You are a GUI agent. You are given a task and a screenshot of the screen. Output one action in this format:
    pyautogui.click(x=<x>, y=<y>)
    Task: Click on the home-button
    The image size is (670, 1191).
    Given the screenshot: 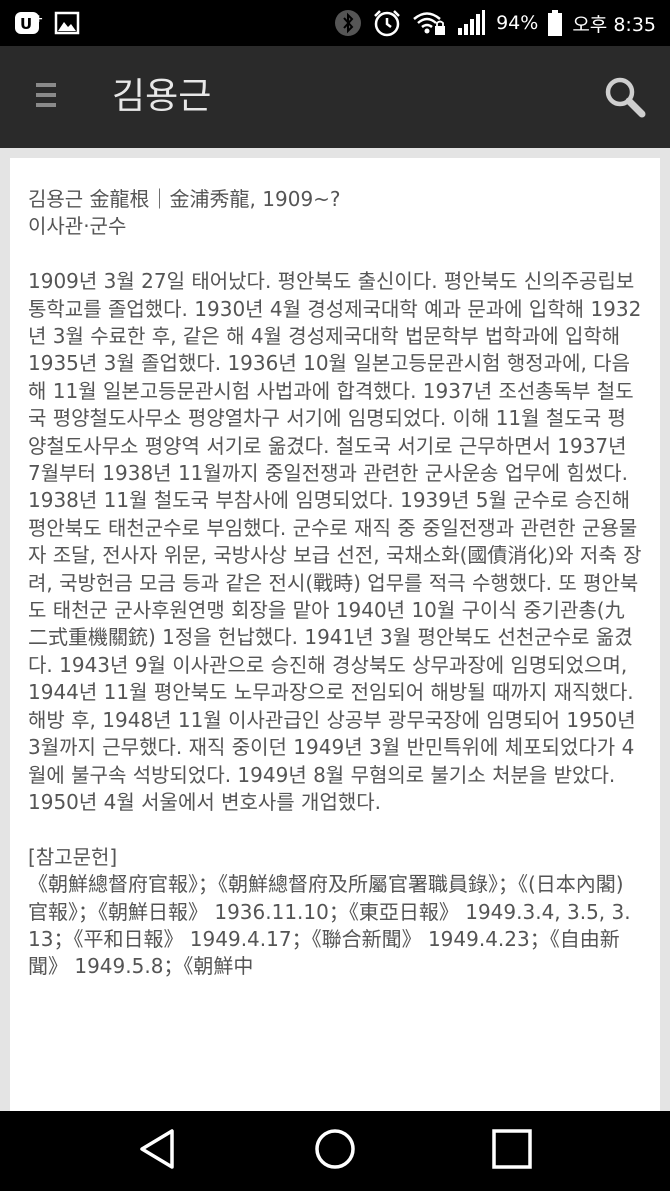 What is the action you would take?
    pyautogui.click(x=335, y=1151)
    